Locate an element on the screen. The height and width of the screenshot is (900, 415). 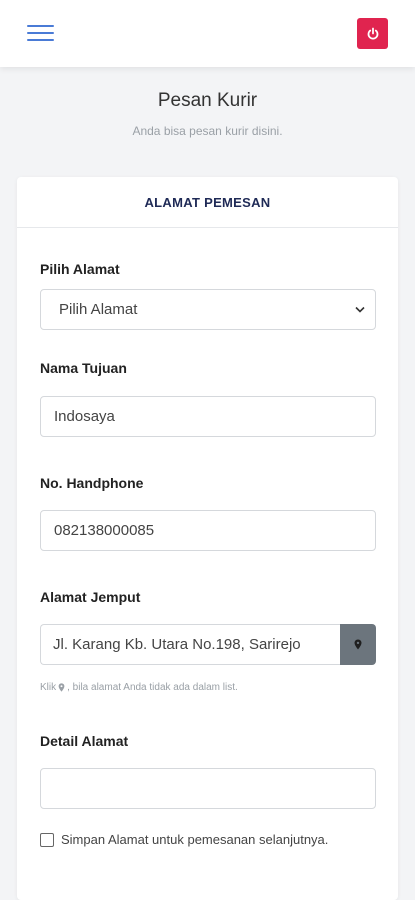
alamat-jemput-group: Jl. Karang Kb. Utara No.198, Sarirejo is located at coordinates (208, 644).